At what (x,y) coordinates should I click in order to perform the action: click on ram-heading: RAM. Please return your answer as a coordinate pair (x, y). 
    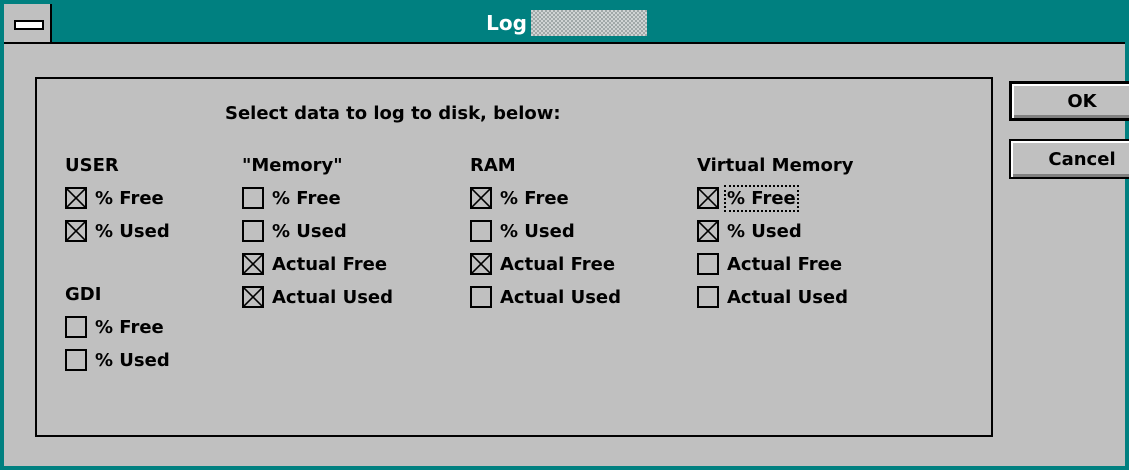
    Looking at the image, I should click on (493, 165).